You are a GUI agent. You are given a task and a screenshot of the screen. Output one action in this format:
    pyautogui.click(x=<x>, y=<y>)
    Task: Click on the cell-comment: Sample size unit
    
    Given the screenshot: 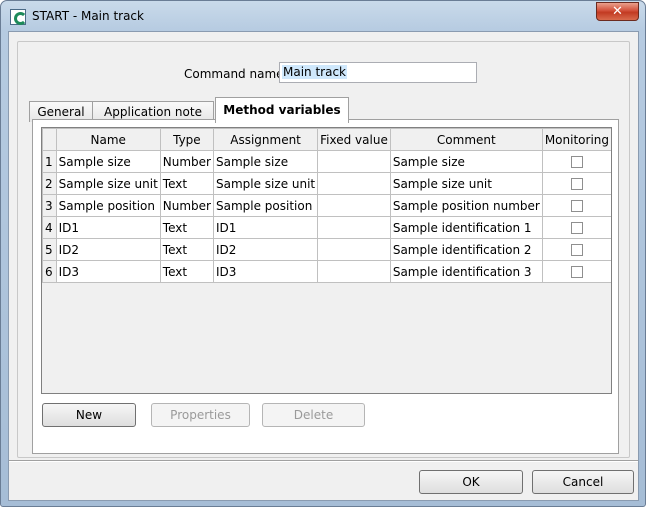 What is the action you would take?
    pyautogui.click(x=466, y=183)
    